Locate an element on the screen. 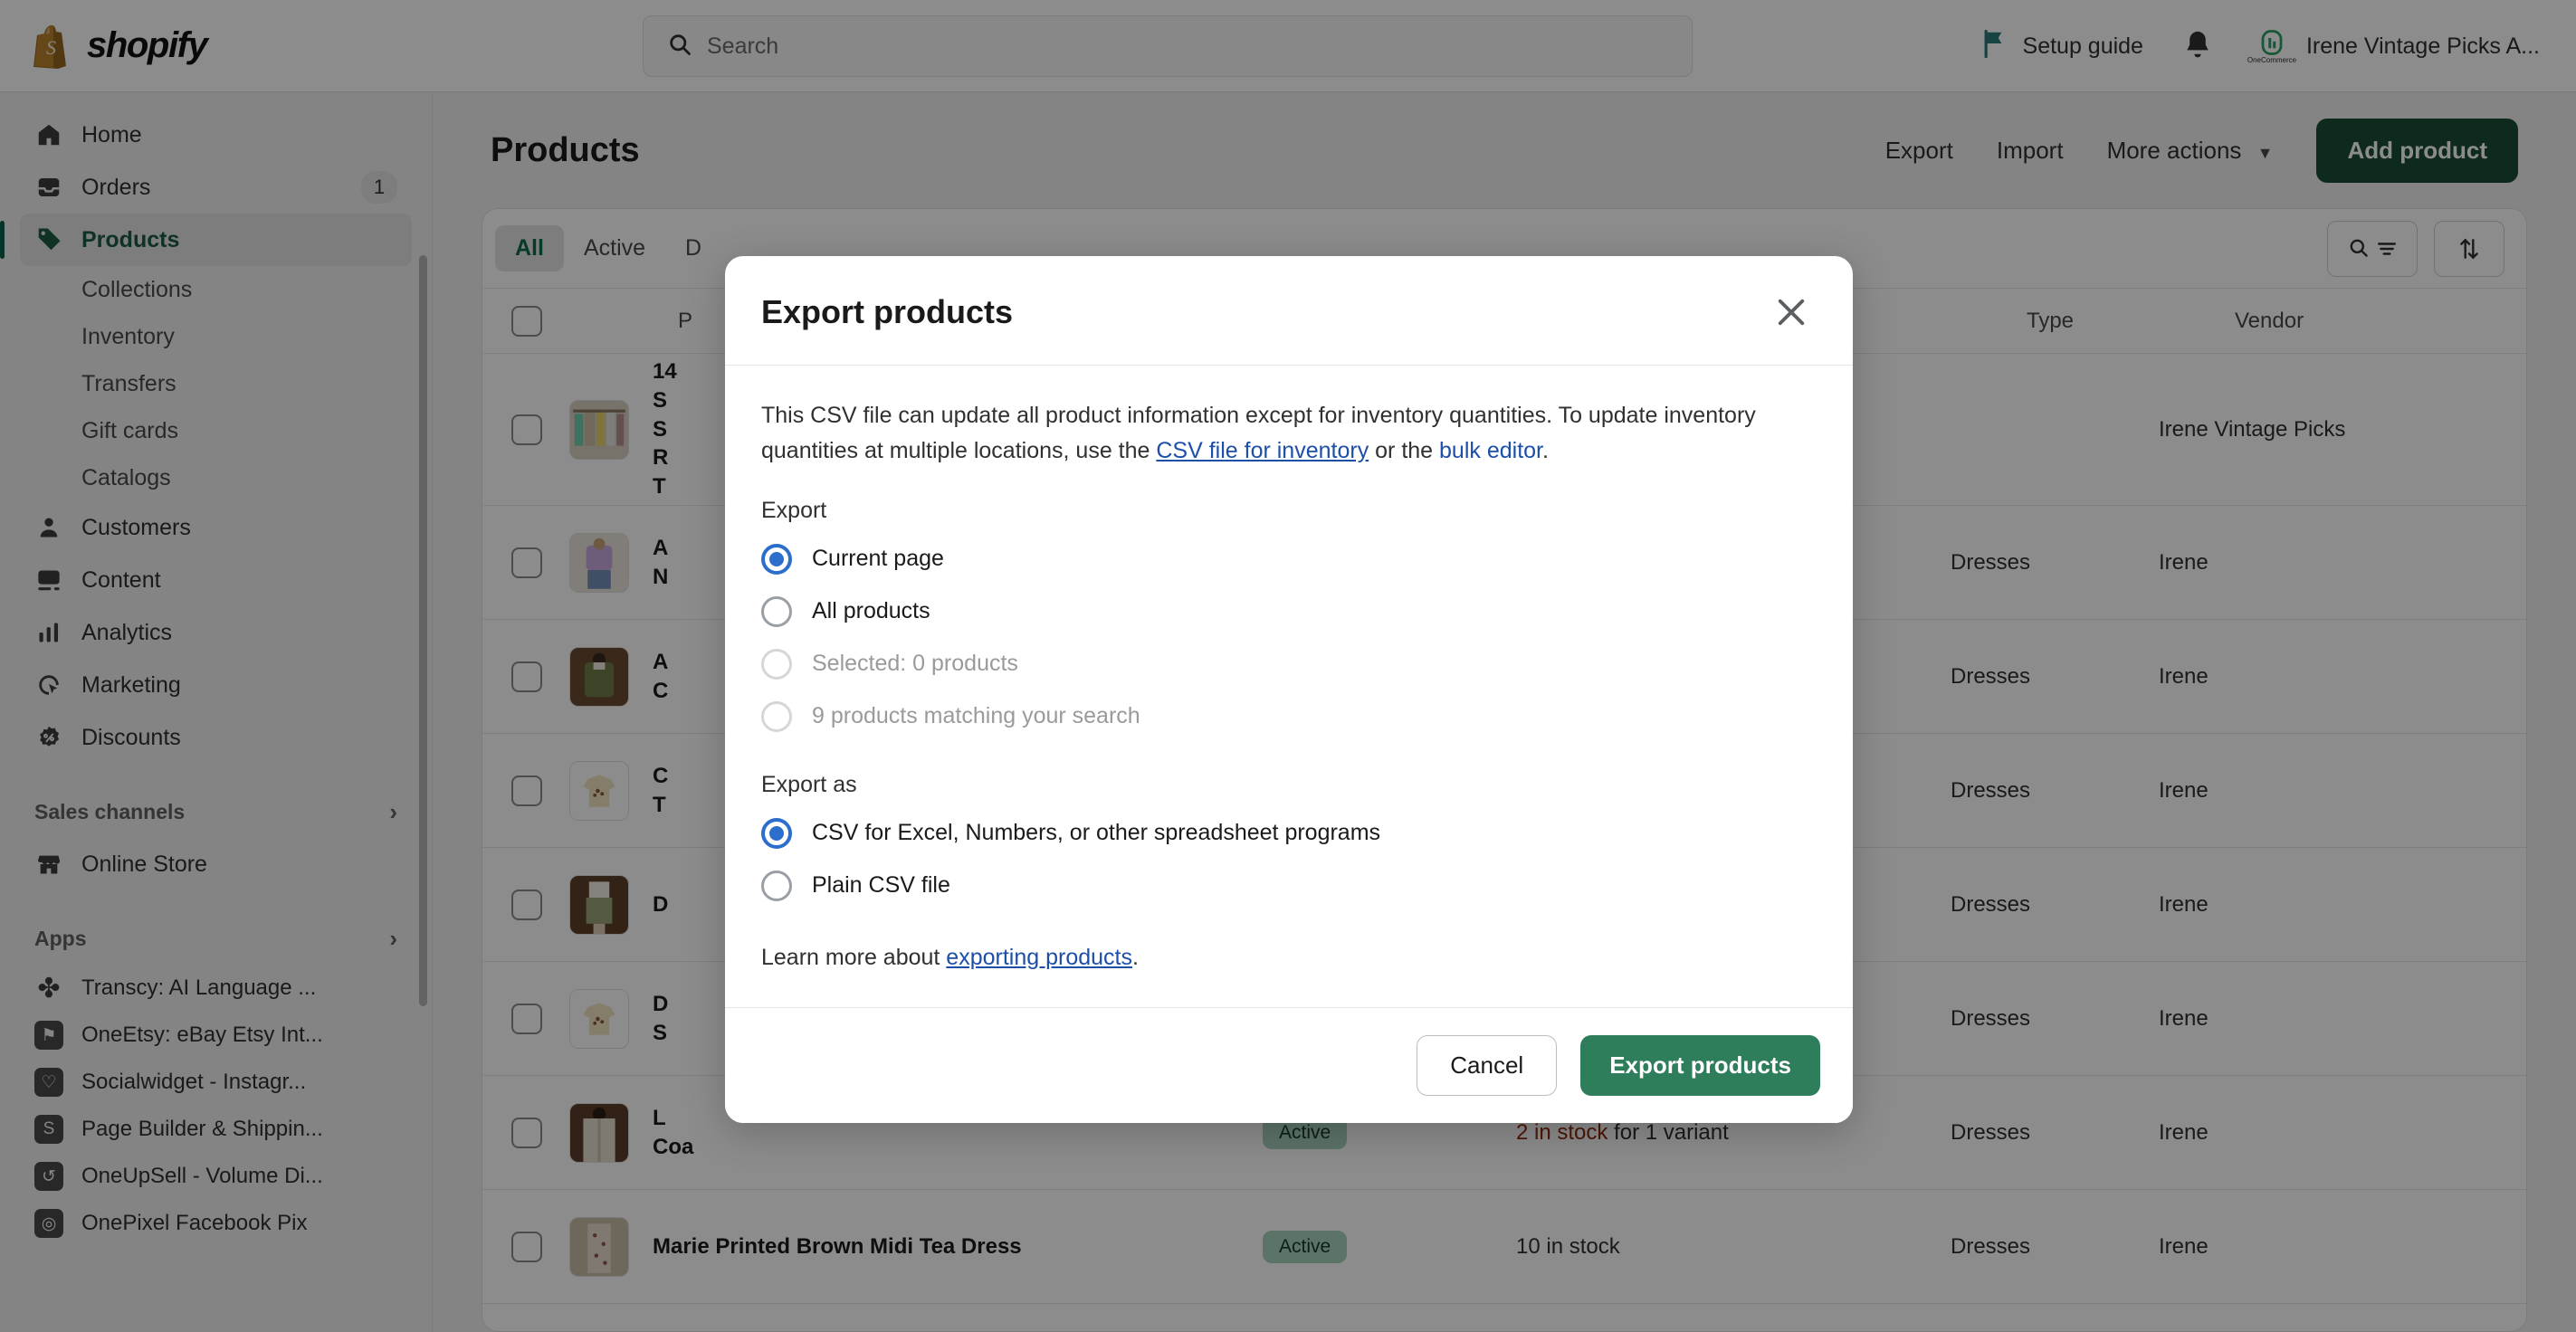 The width and height of the screenshot is (2576, 1332). modal-description-part2: or the is located at coordinates (1405, 450).